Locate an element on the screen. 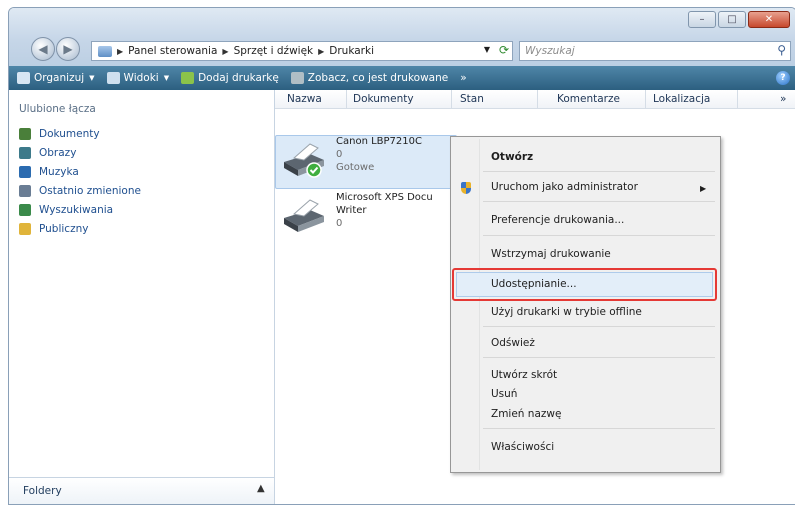 The height and width of the screenshot is (505, 795). organize-menu: Organizuj ▼ is located at coordinates (56, 78).